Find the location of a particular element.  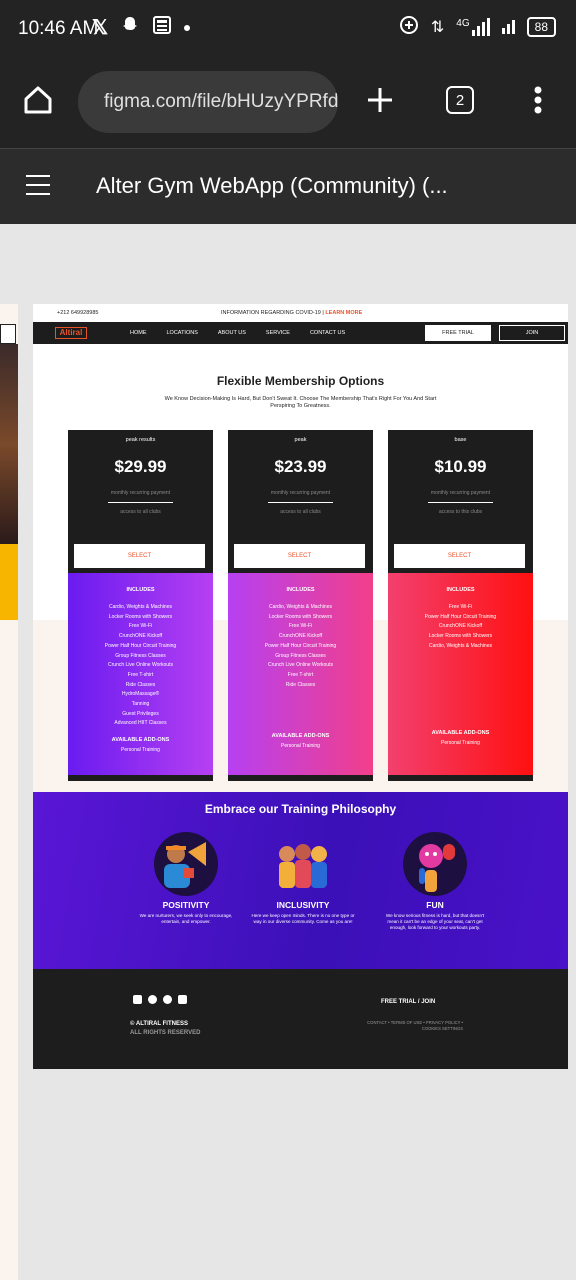

plan-price: $29.99 is located at coordinates (140, 466).